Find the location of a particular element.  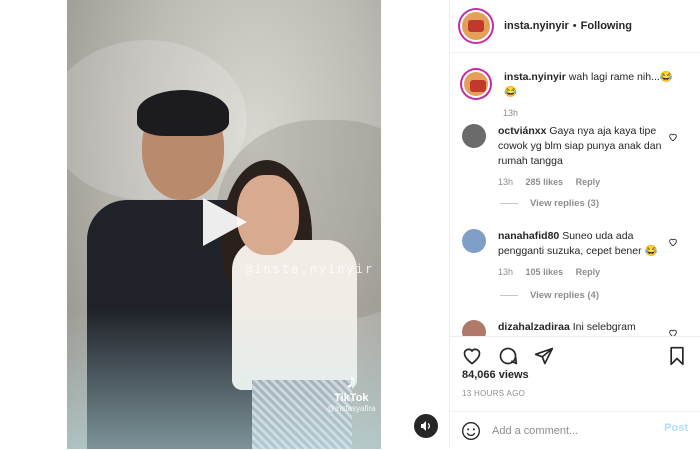

comment-bubble-icon is located at coordinates (508, 356).